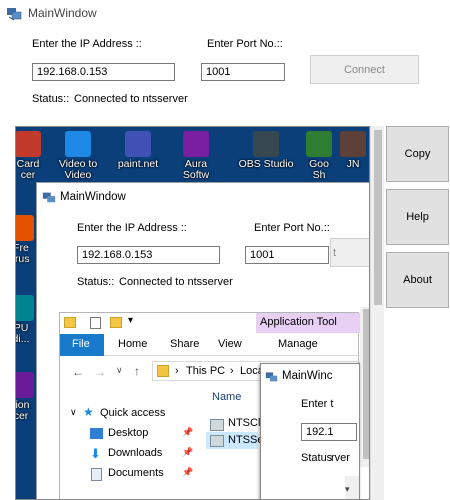 The height and width of the screenshot is (500, 450). What do you see at coordinates (188, 452) in the screenshot?
I see `pin-icon-2: 📌` at bounding box center [188, 452].